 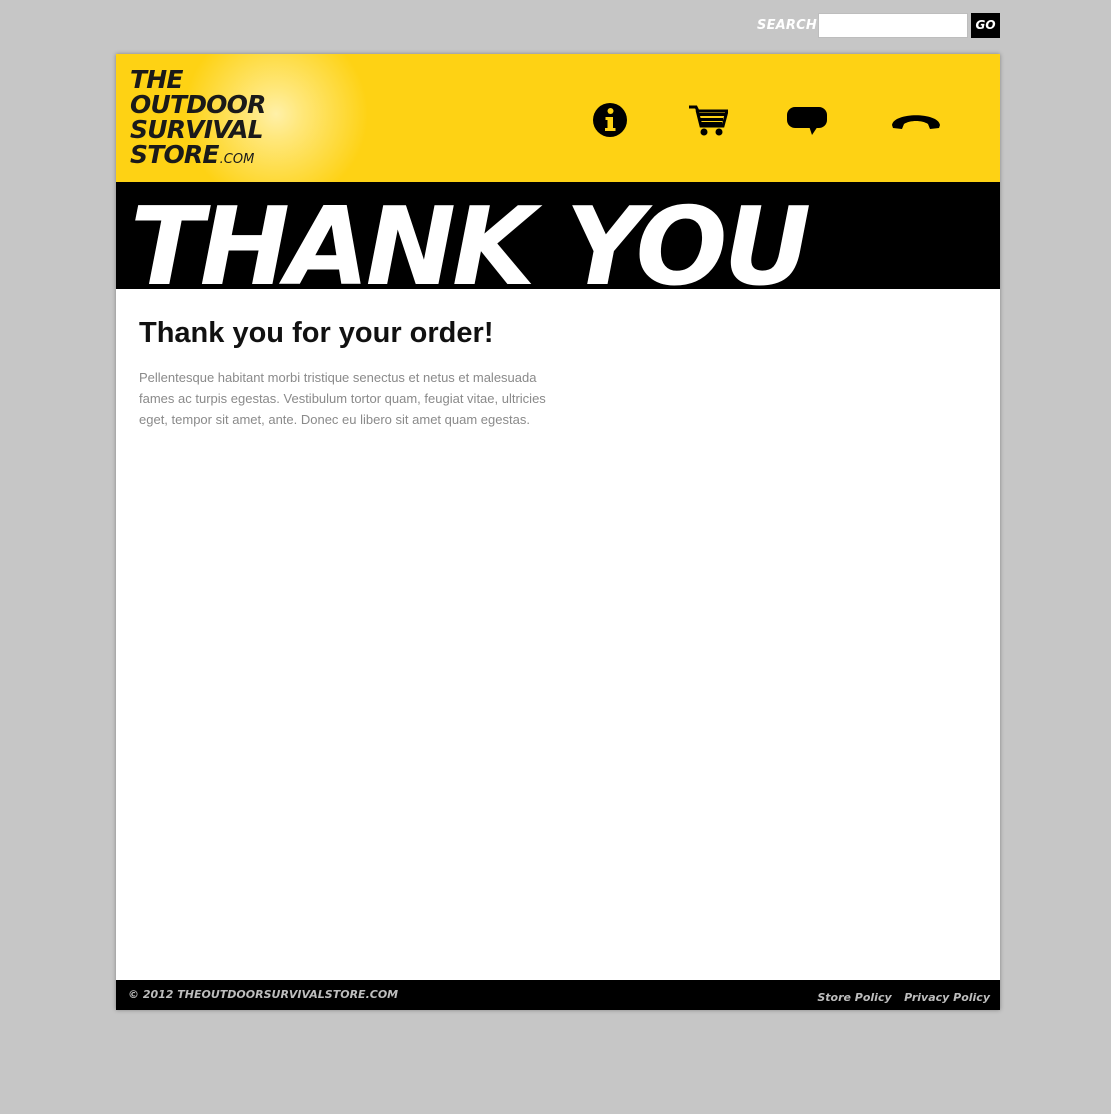 What do you see at coordinates (558, 118) in the screenshot?
I see `site-header: THE OUTDOOR SURVIVAL STORE.COM` at bounding box center [558, 118].